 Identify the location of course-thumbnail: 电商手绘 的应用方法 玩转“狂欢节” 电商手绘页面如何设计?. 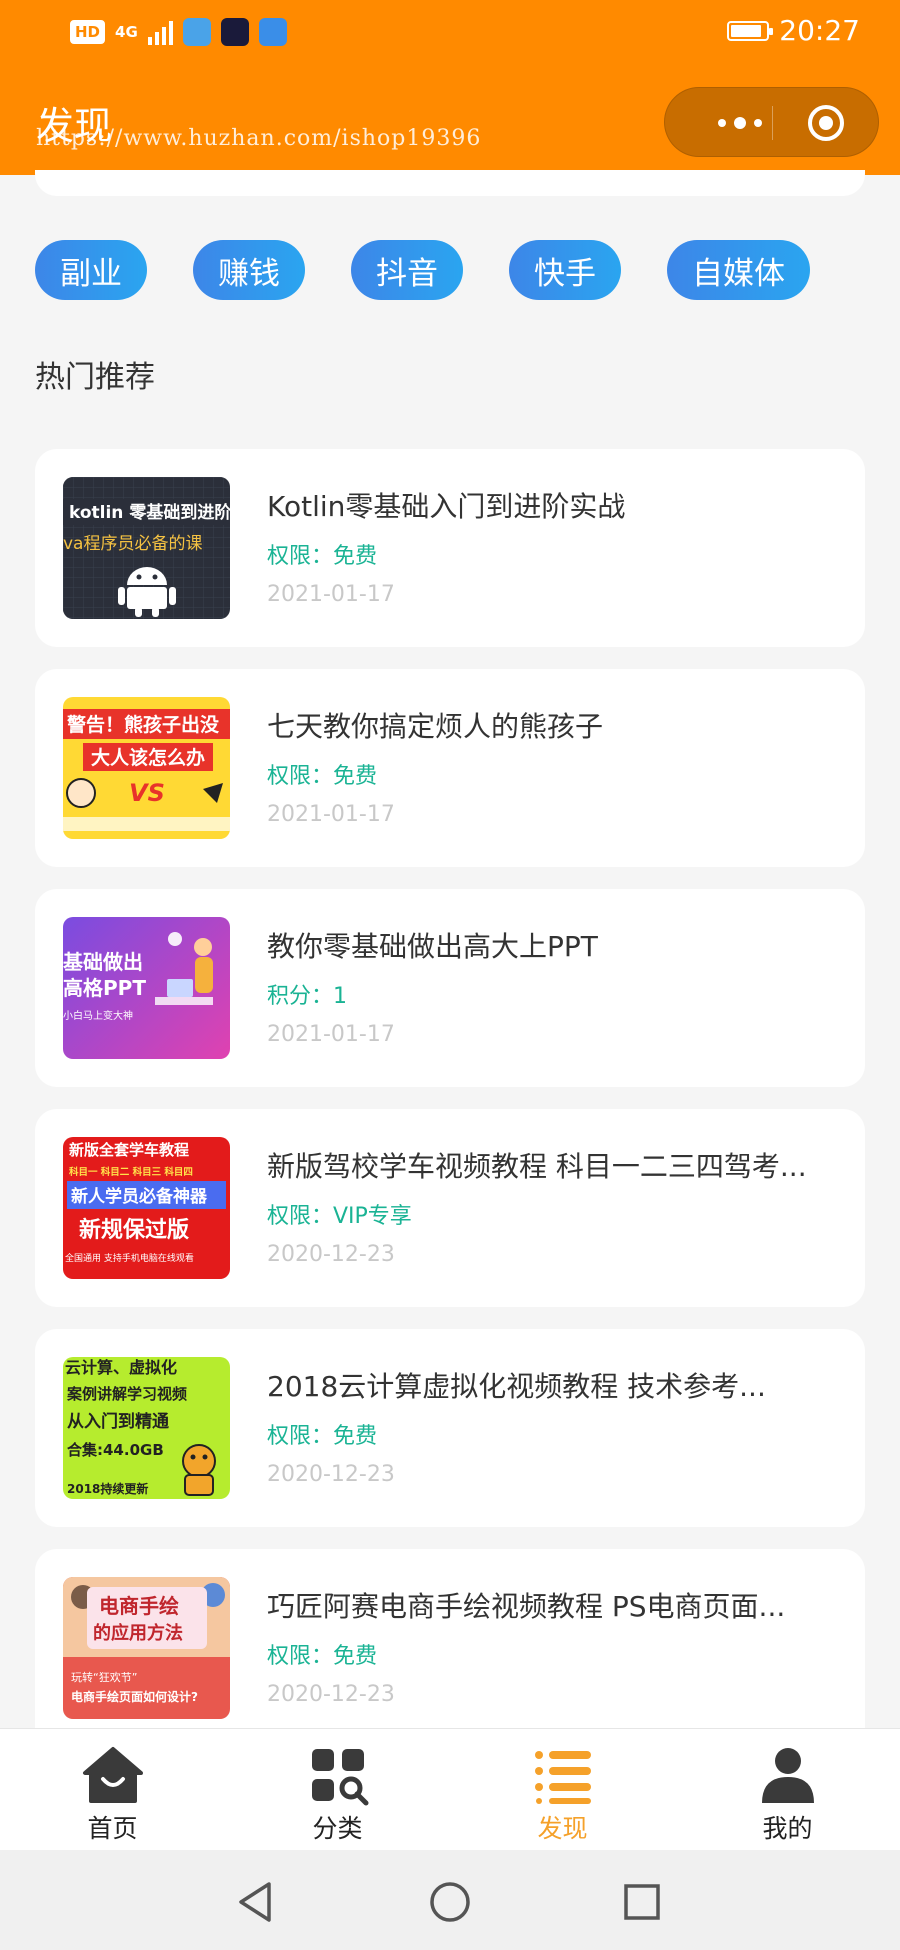
(146, 1648).